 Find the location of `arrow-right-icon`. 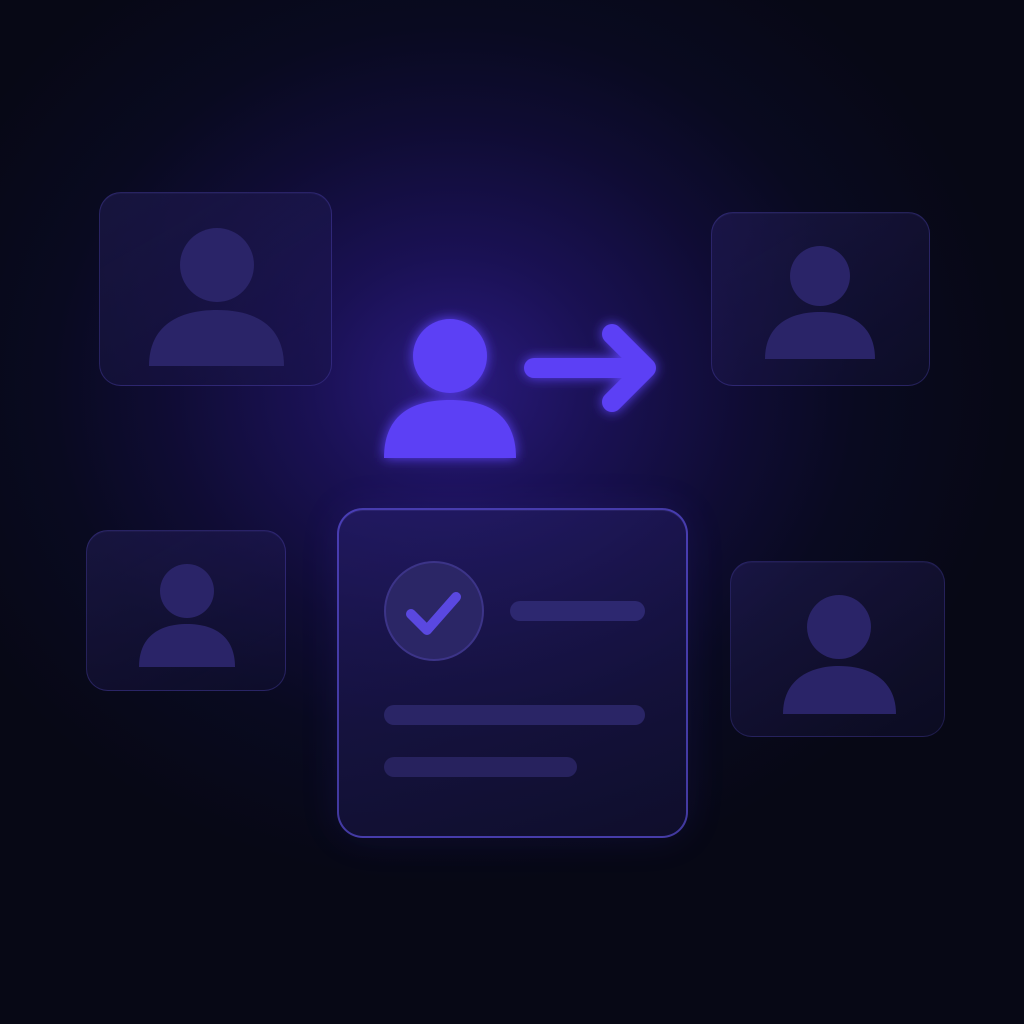

arrow-right-icon is located at coordinates (590, 368).